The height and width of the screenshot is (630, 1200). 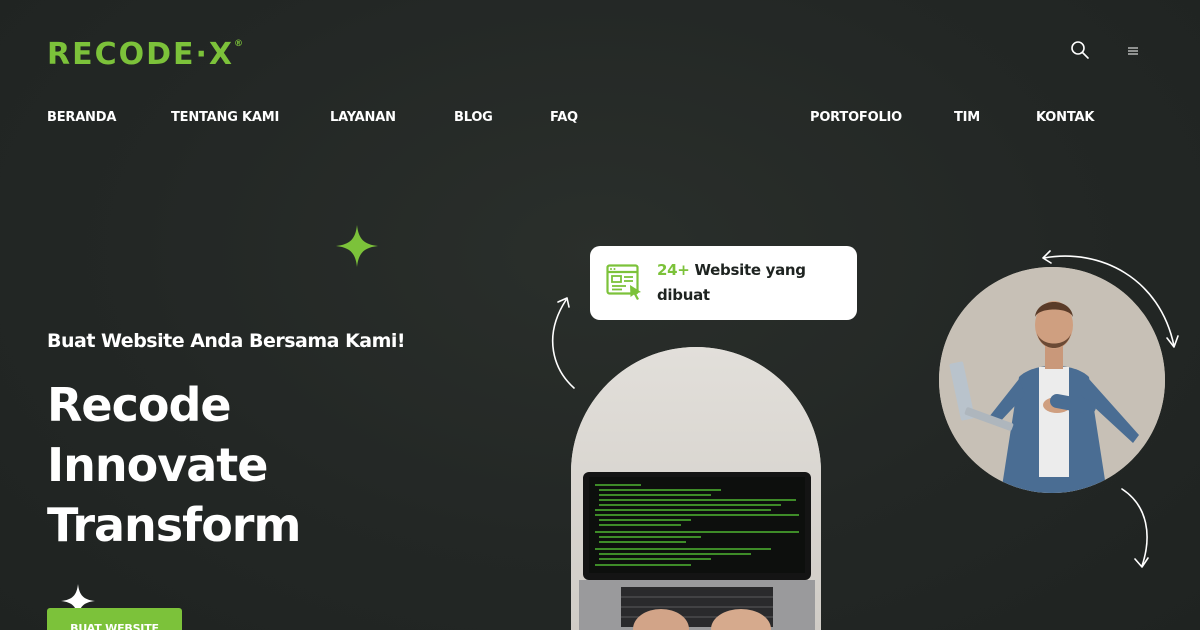 What do you see at coordinates (856, 117) in the screenshot?
I see `nav-item-portofolio: PORTOFOLIO` at bounding box center [856, 117].